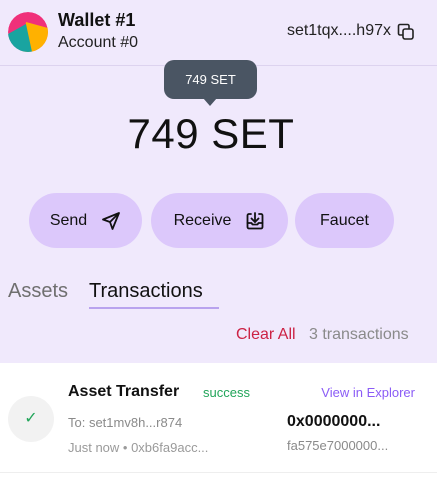 The width and height of the screenshot is (437, 483). Describe the element at coordinates (28, 32) in the screenshot. I see `wallet-avatar` at that location.